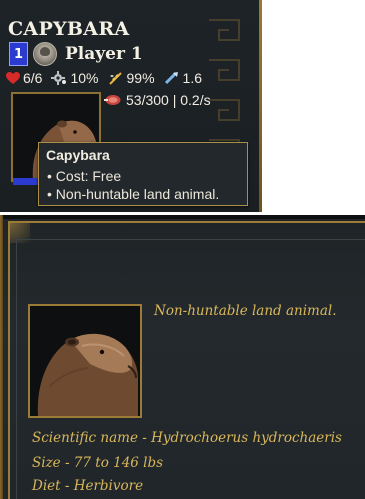 Image resolution: width=365 pixels, height=499 pixels. I want to click on unit-description: Non-huntable land animal., so click(245, 311).